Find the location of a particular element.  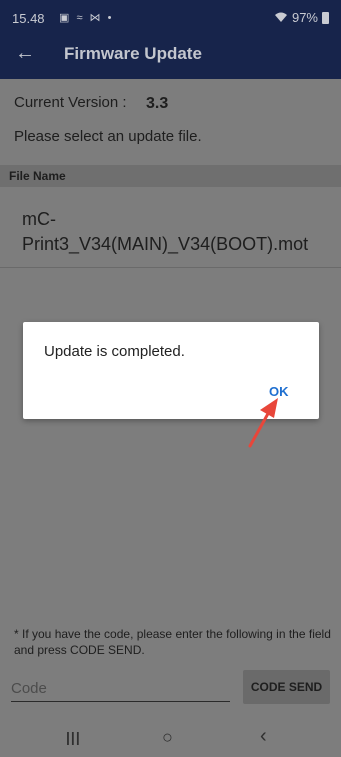

status-bar: 15.48 ▣ ≈ ⋈ • 97% is located at coordinates (170, 18).